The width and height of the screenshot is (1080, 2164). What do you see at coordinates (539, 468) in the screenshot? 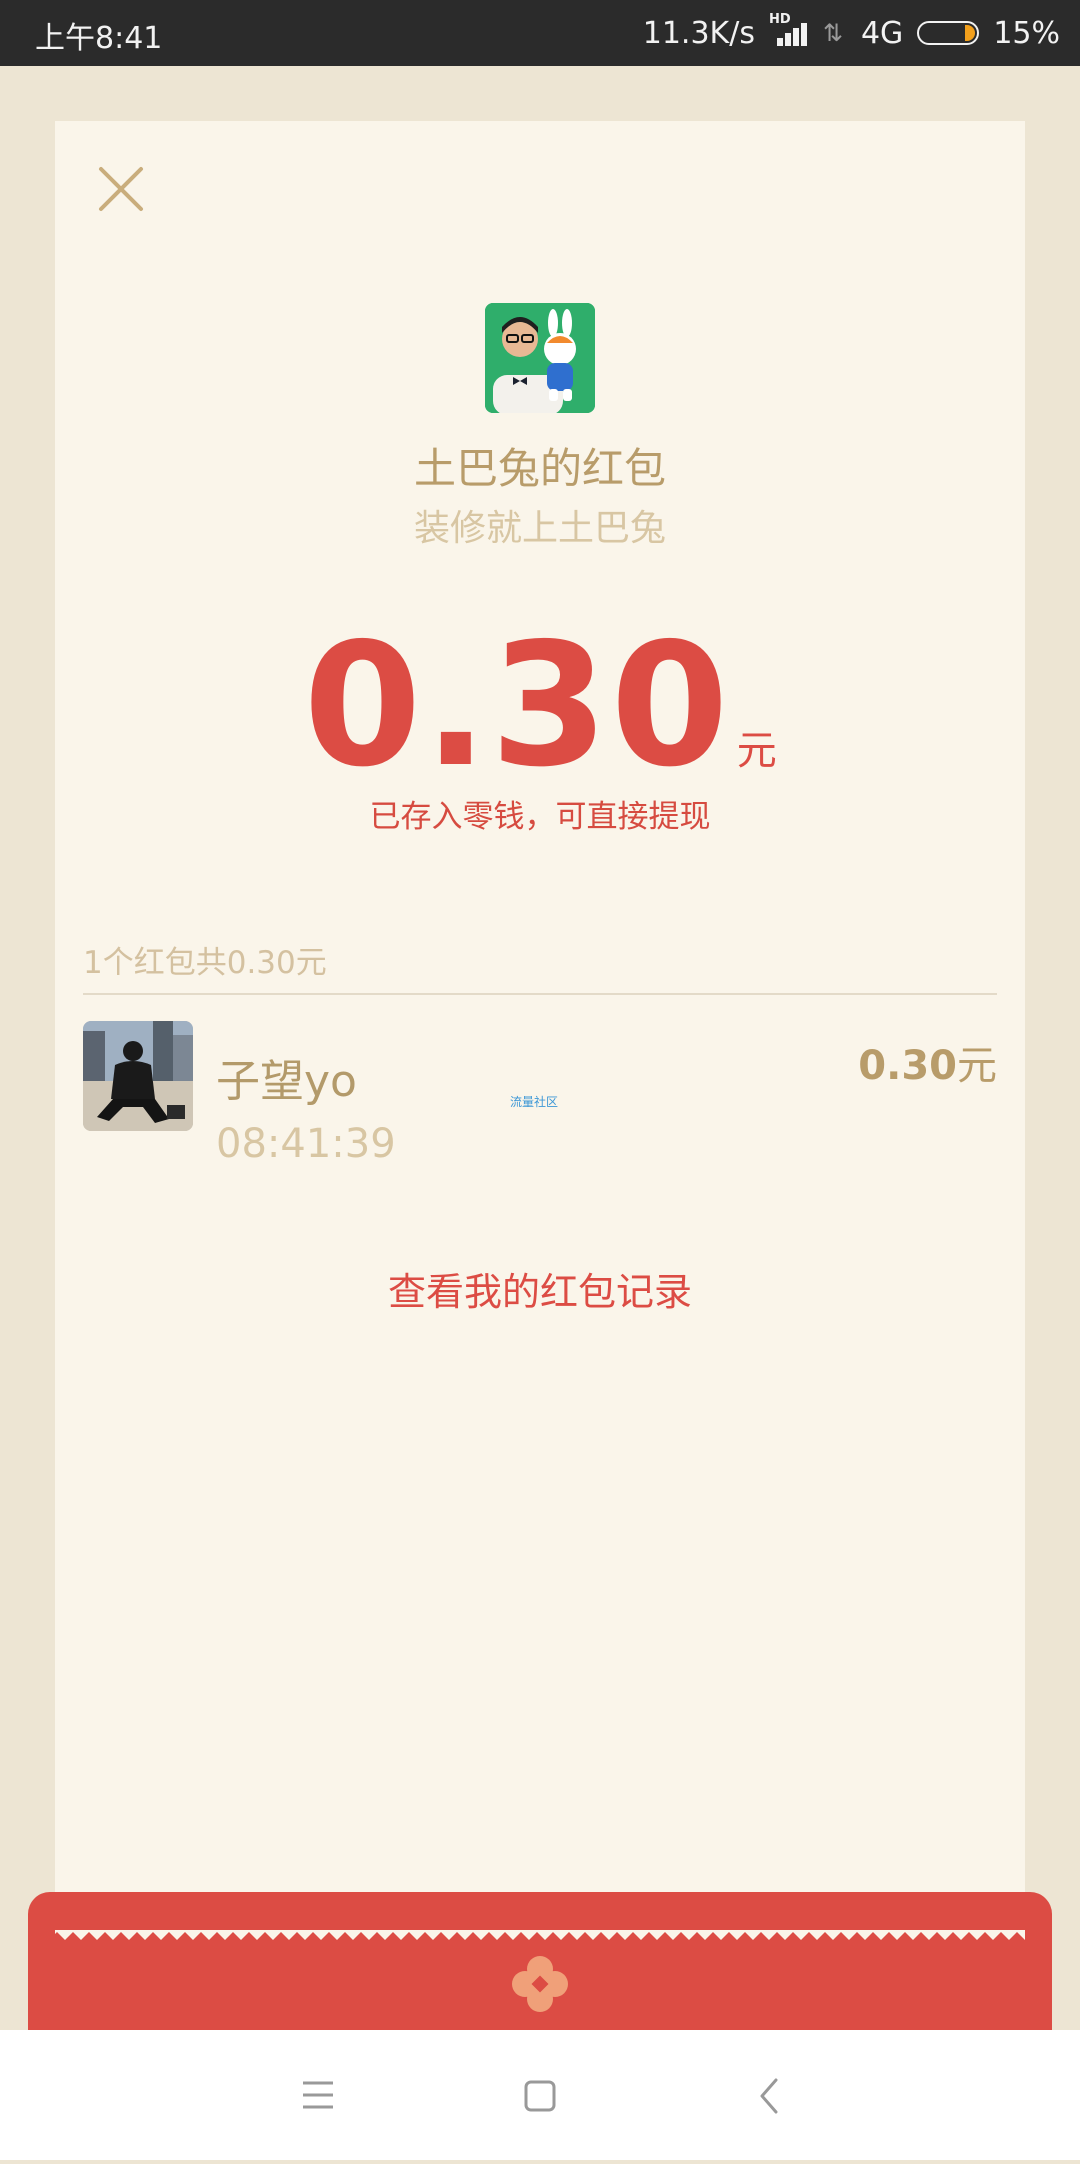
I see `sender-title: 土巴兔的红包` at bounding box center [539, 468].